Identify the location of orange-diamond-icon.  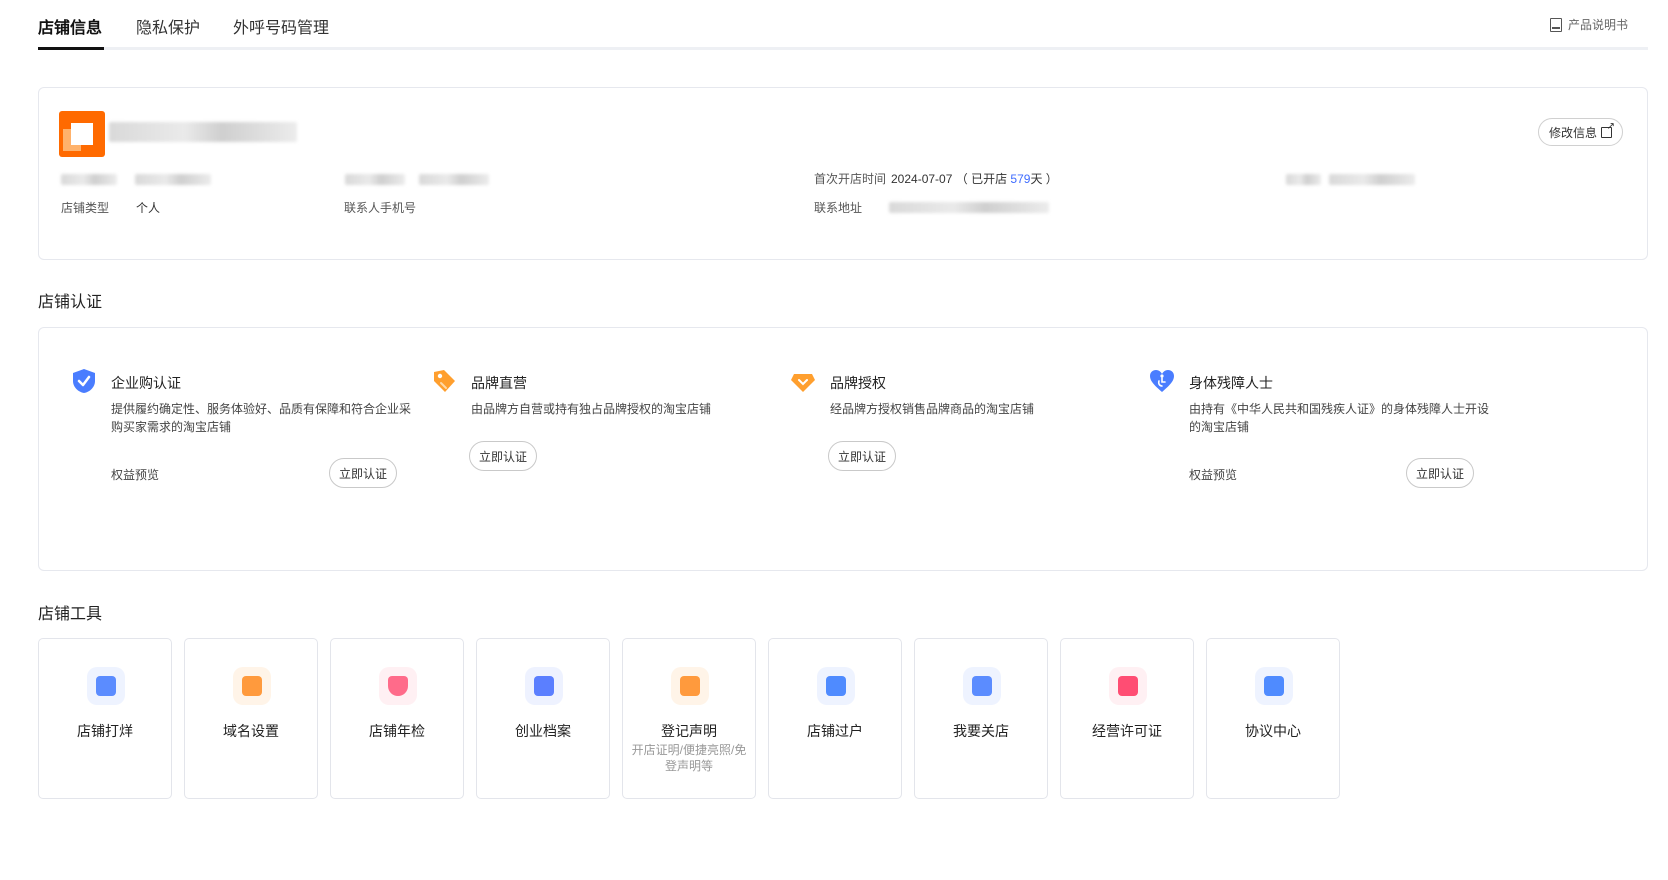
(803, 383).